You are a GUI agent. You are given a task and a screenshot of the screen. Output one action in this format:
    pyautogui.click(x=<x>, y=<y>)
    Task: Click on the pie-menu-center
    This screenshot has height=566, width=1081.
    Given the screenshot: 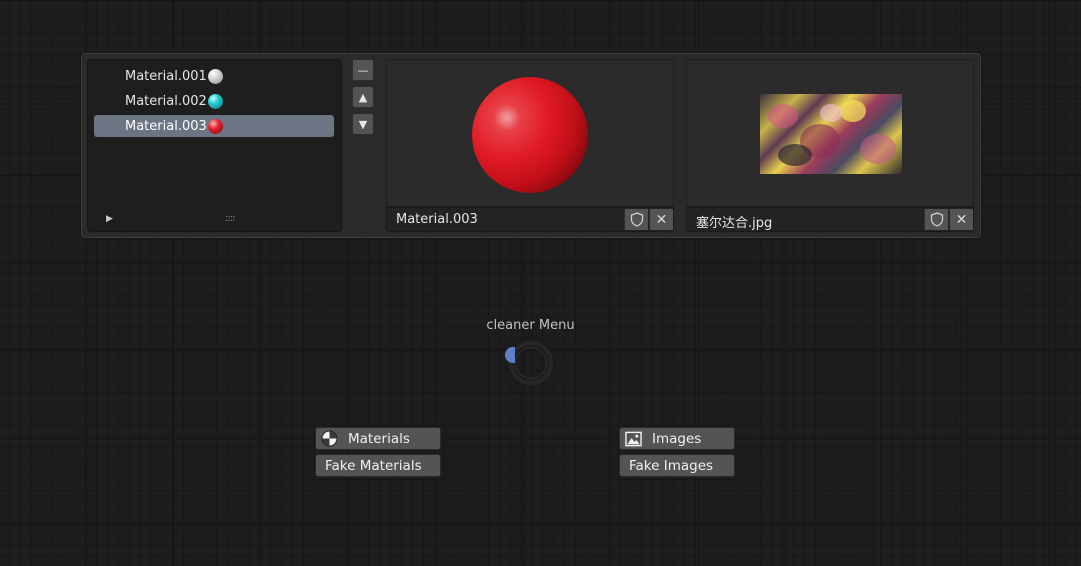 What is the action you would take?
    pyautogui.click(x=531, y=363)
    